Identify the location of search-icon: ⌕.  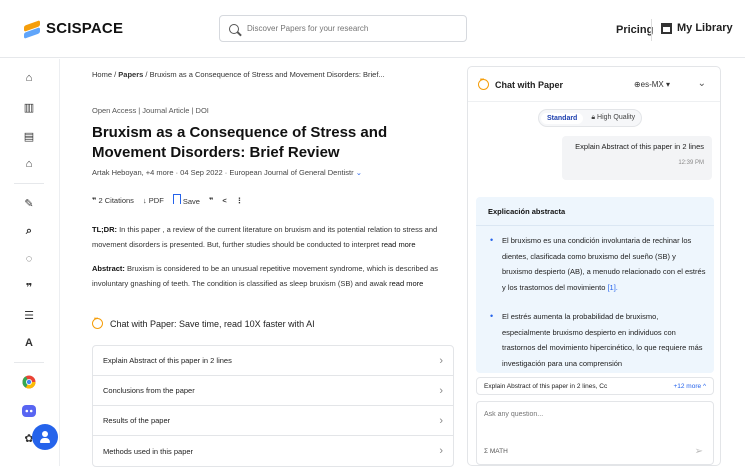
(29, 231).